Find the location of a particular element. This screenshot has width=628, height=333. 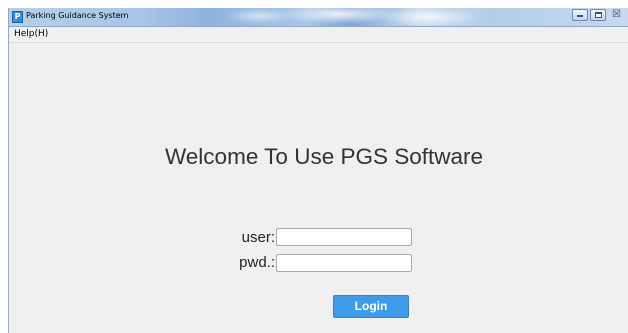

maximize-button is located at coordinates (598, 15).